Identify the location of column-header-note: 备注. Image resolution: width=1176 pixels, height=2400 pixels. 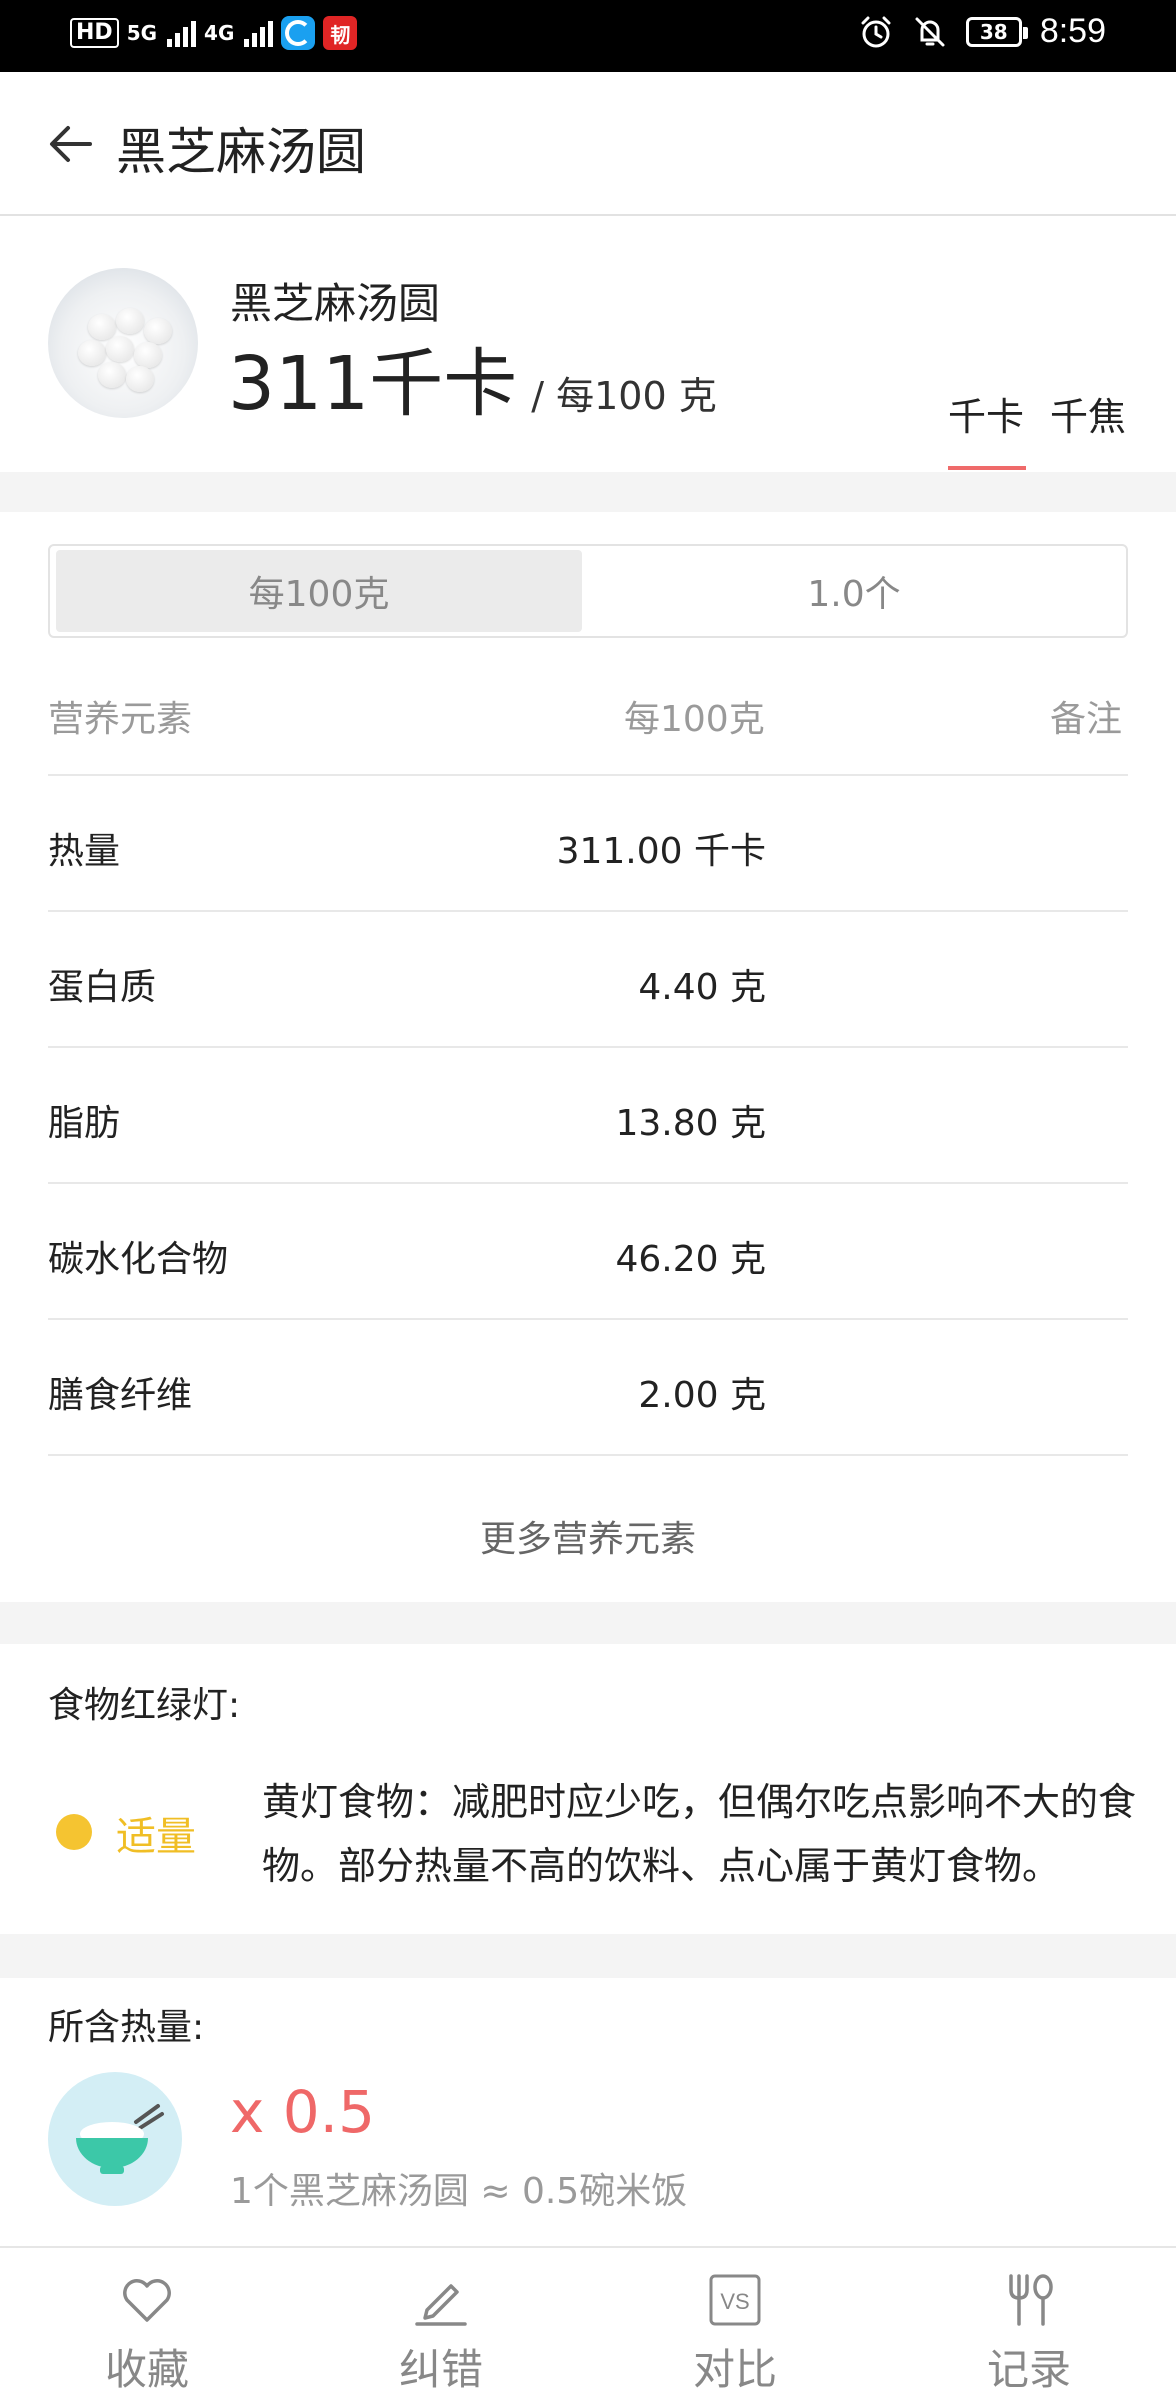
(1086, 719).